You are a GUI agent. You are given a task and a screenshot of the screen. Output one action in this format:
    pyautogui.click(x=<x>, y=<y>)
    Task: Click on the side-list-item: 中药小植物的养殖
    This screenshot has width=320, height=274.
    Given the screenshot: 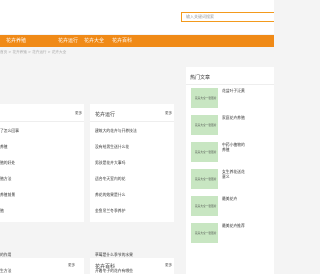 What is the action you would take?
    pyautogui.click(x=234, y=147)
    